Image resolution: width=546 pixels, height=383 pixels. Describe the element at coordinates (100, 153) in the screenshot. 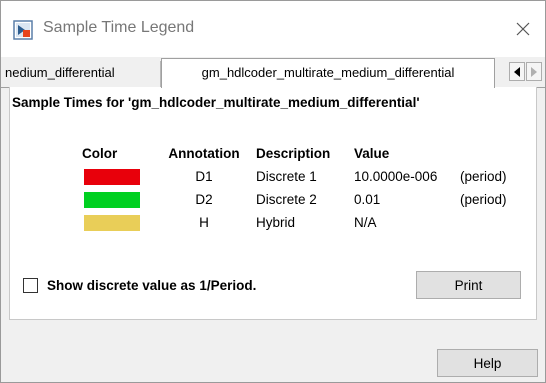

I see `column-header-color: Color` at that location.